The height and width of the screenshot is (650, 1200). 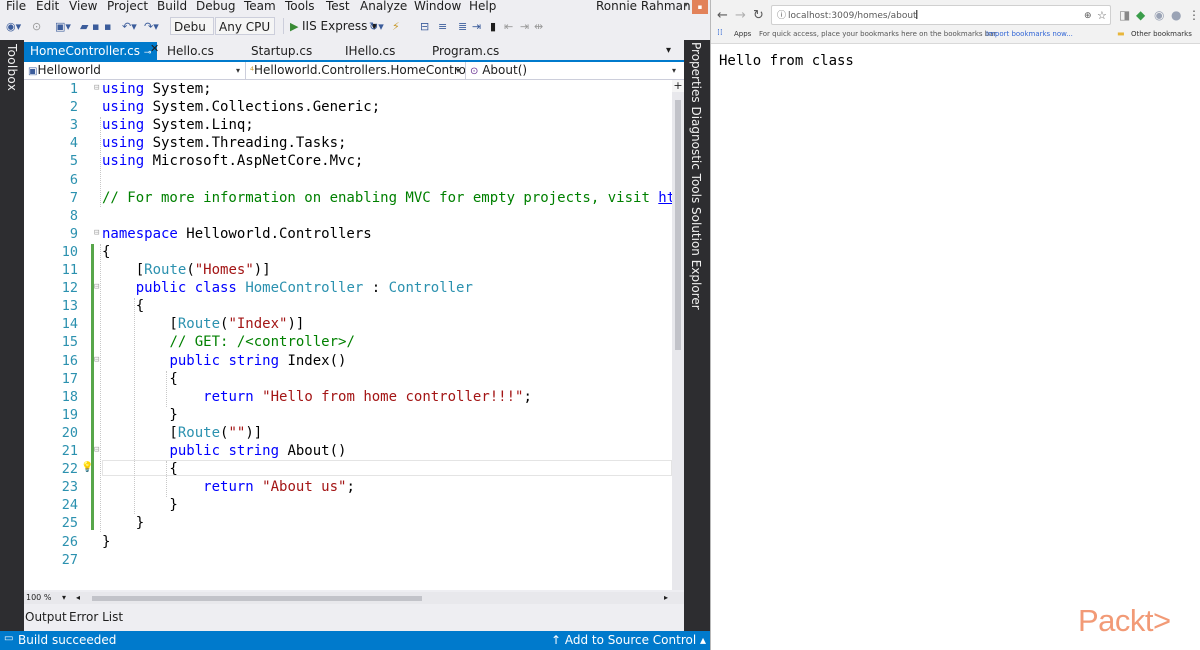 I want to click on code-line: [Route("")], so click(x=182, y=433).